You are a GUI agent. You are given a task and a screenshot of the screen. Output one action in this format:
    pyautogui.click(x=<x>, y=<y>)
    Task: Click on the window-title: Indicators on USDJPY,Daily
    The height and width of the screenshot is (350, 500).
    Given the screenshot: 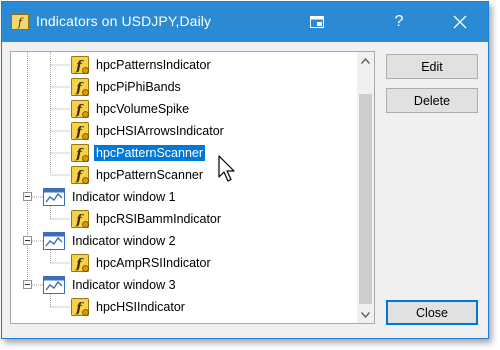 What is the action you would take?
    pyautogui.click(x=124, y=21)
    